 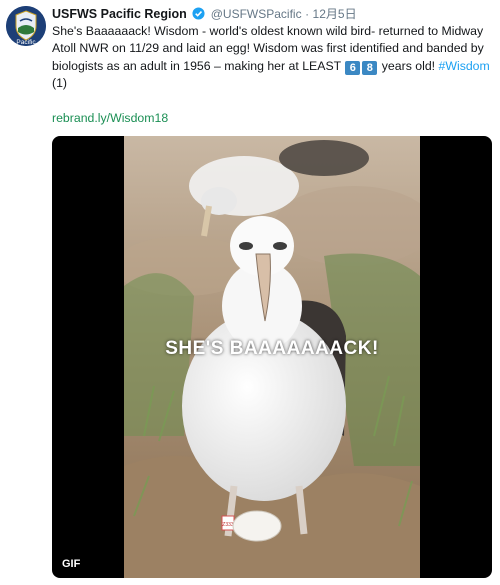 What do you see at coordinates (110, 118) in the screenshot?
I see `tweet-link: rebrand.ly/Wisdom18` at bounding box center [110, 118].